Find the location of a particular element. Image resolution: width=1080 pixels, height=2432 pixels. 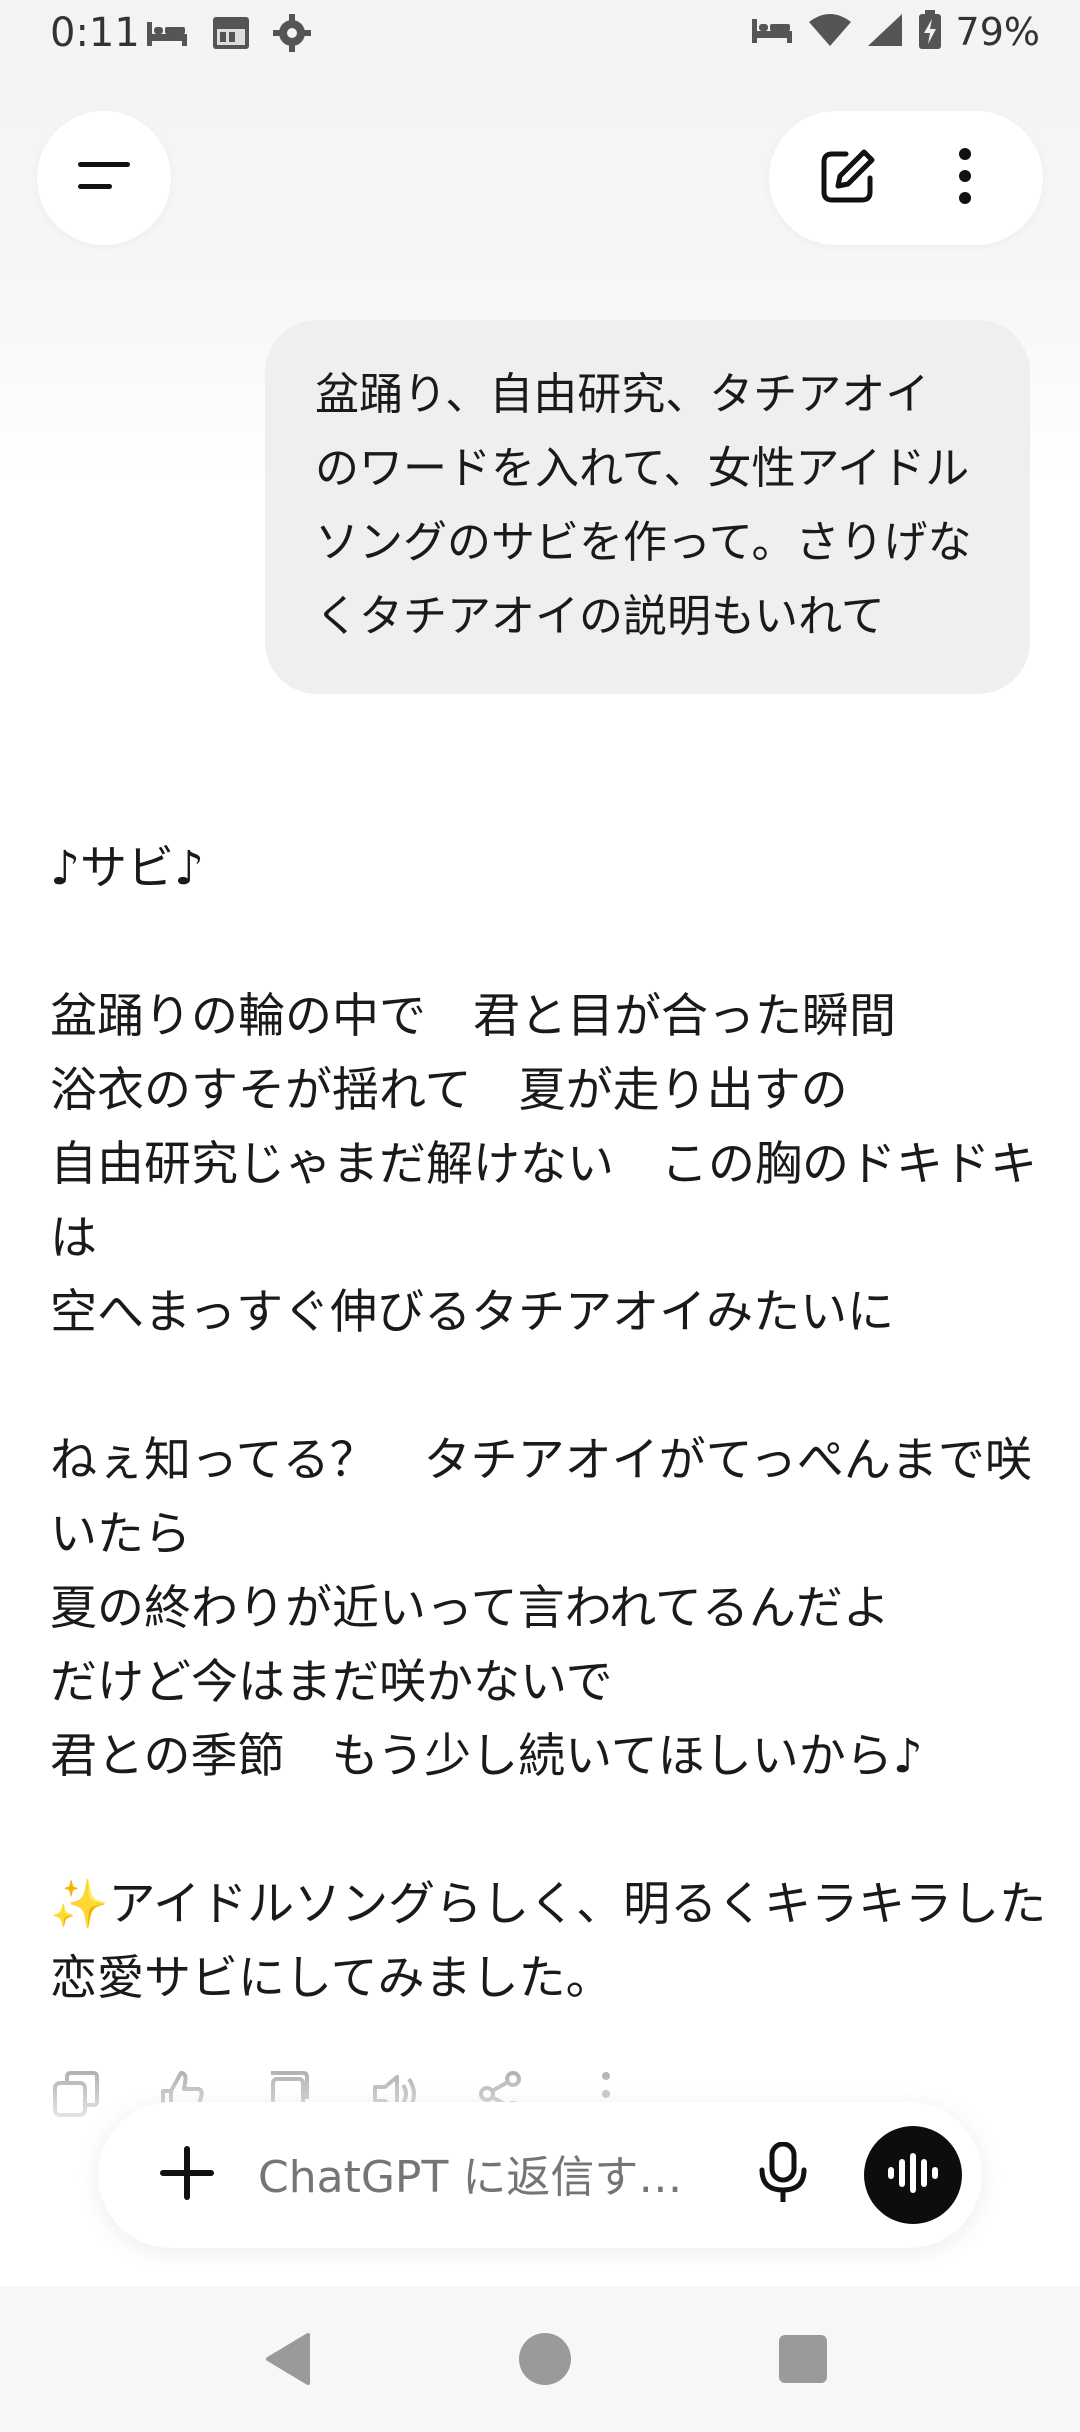

top-actions is located at coordinates (906, 178).